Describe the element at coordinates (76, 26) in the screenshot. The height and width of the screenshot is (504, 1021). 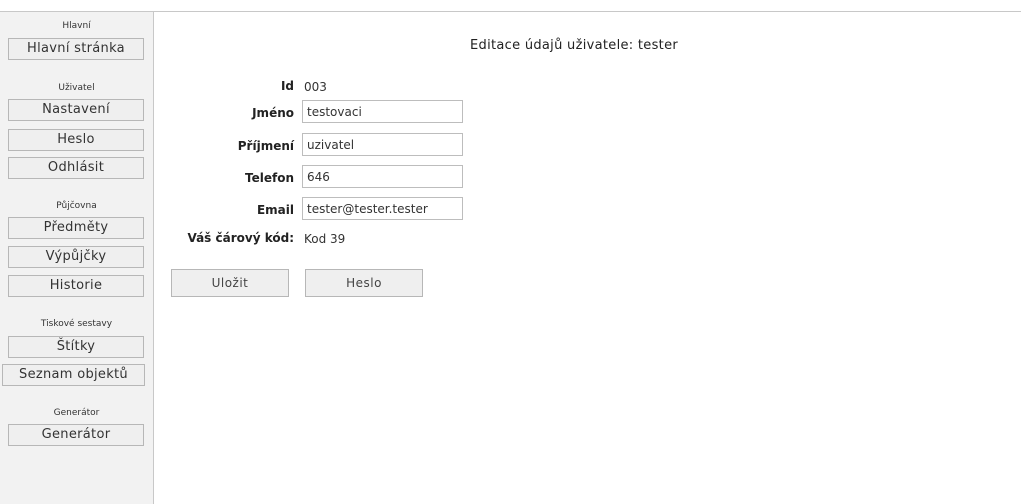
I see `section-title-hlavni: Hlavní` at that location.